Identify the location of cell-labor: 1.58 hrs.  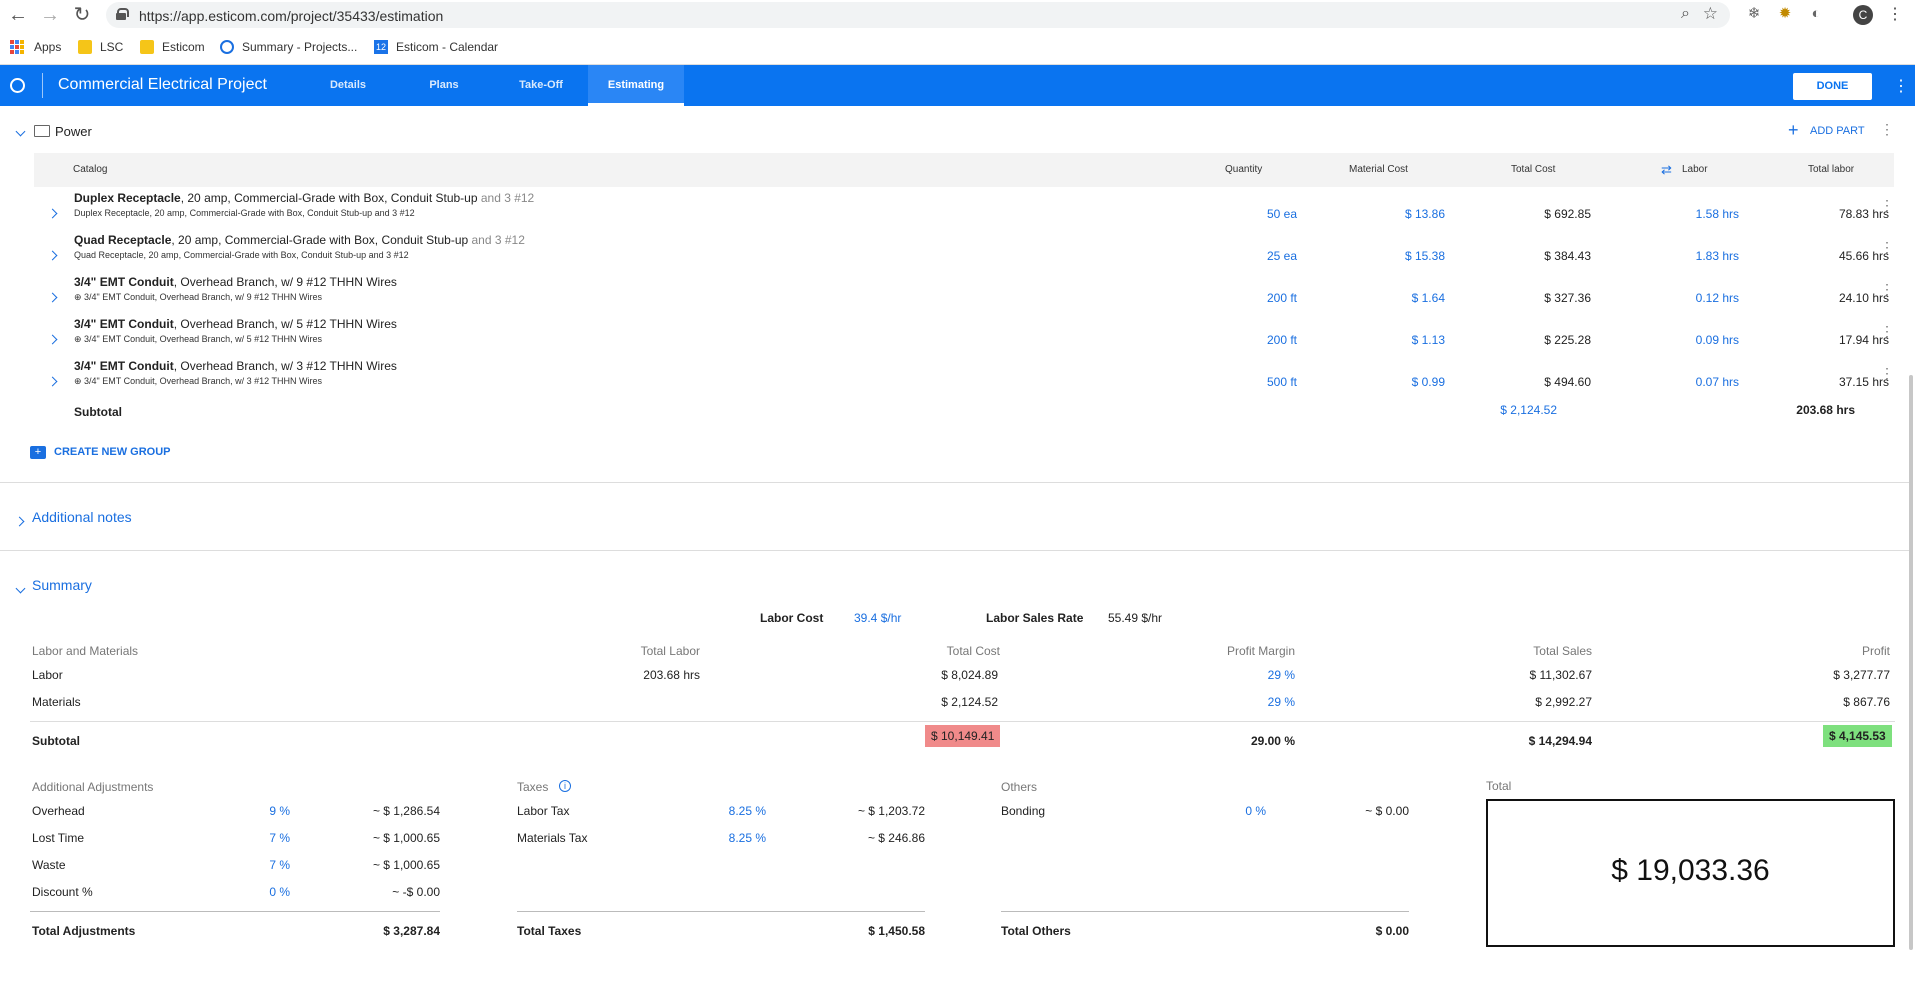
(1686, 214).